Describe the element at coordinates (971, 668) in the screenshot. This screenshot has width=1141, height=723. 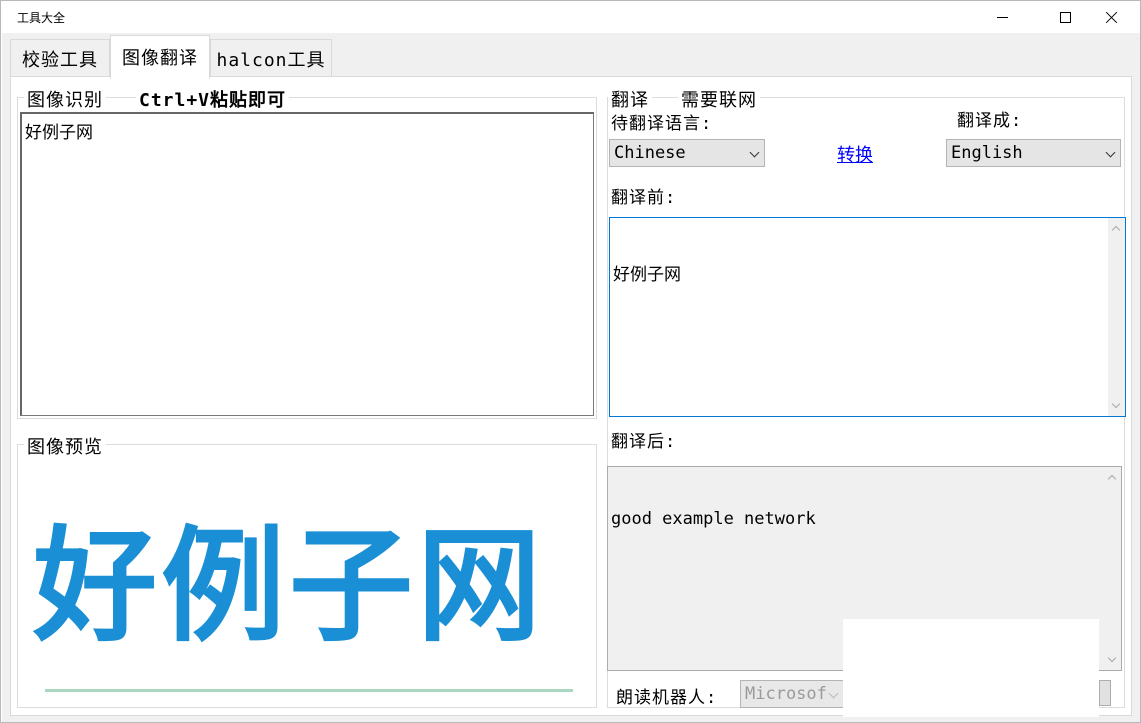
I see `overlay-panel` at that location.